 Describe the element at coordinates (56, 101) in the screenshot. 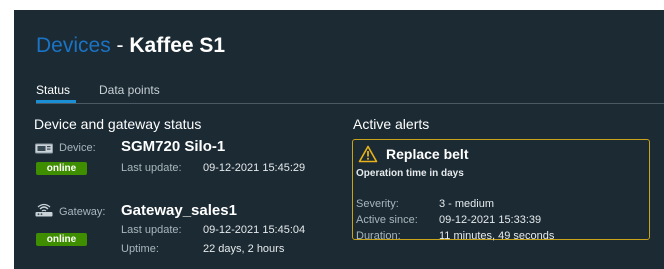

I see `active-tab-indicator` at that location.